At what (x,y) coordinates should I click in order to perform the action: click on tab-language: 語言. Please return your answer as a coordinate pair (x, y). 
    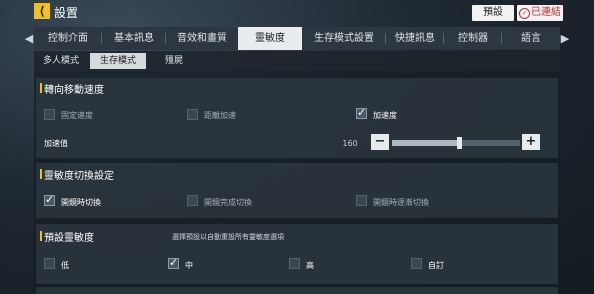
    Looking at the image, I should click on (531, 38).